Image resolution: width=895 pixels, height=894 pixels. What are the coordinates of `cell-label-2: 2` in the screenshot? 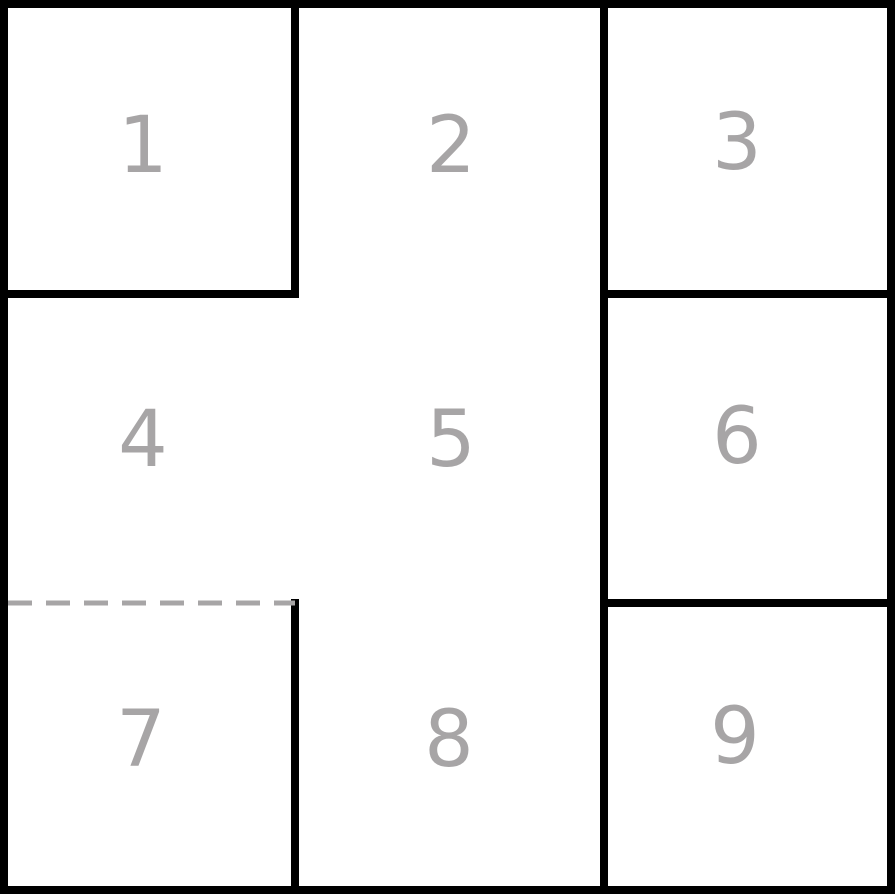 It's located at (451, 146).